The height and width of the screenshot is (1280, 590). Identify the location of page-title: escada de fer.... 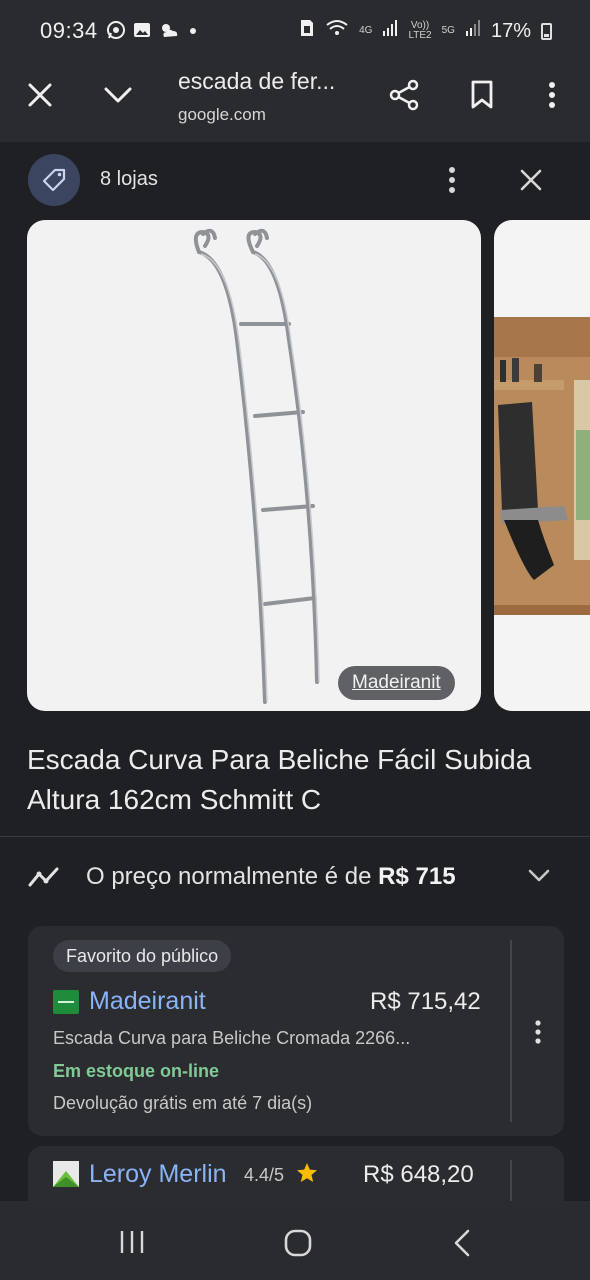
(256, 81).